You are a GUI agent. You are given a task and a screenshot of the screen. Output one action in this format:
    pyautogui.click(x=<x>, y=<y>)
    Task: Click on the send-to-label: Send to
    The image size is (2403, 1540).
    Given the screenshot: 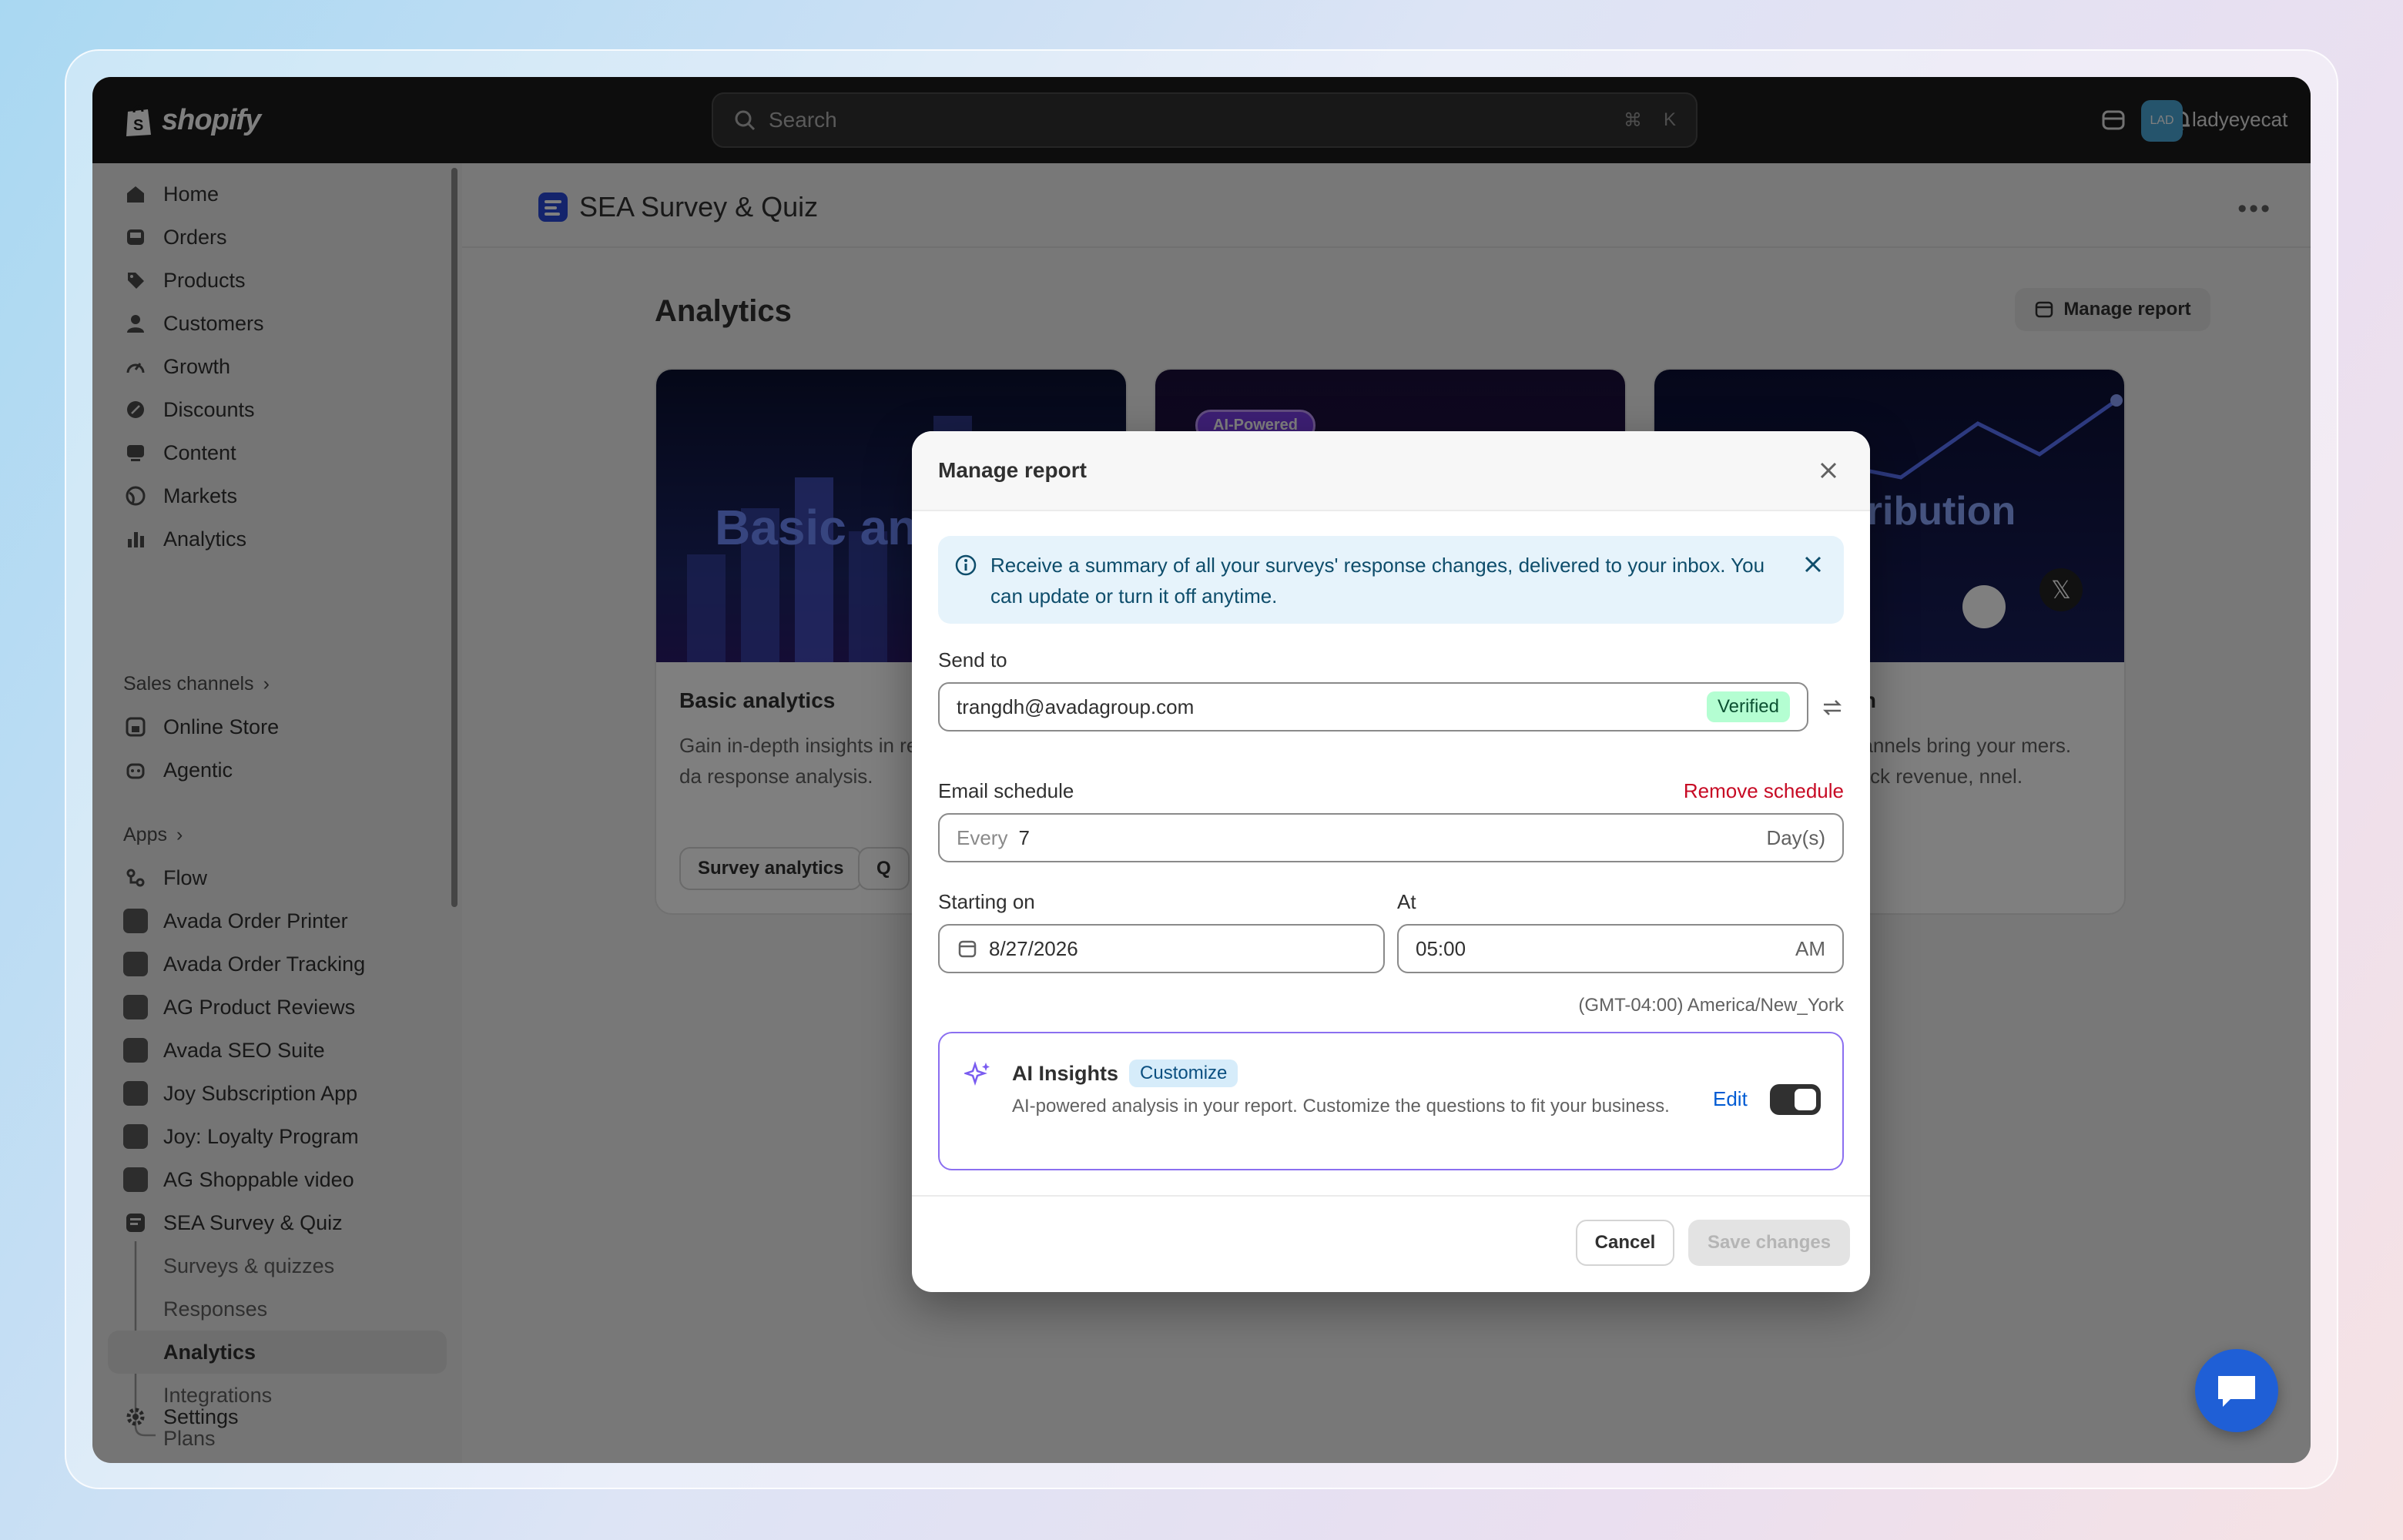 What is the action you would take?
    pyautogui.click(x=973, y=659)
    